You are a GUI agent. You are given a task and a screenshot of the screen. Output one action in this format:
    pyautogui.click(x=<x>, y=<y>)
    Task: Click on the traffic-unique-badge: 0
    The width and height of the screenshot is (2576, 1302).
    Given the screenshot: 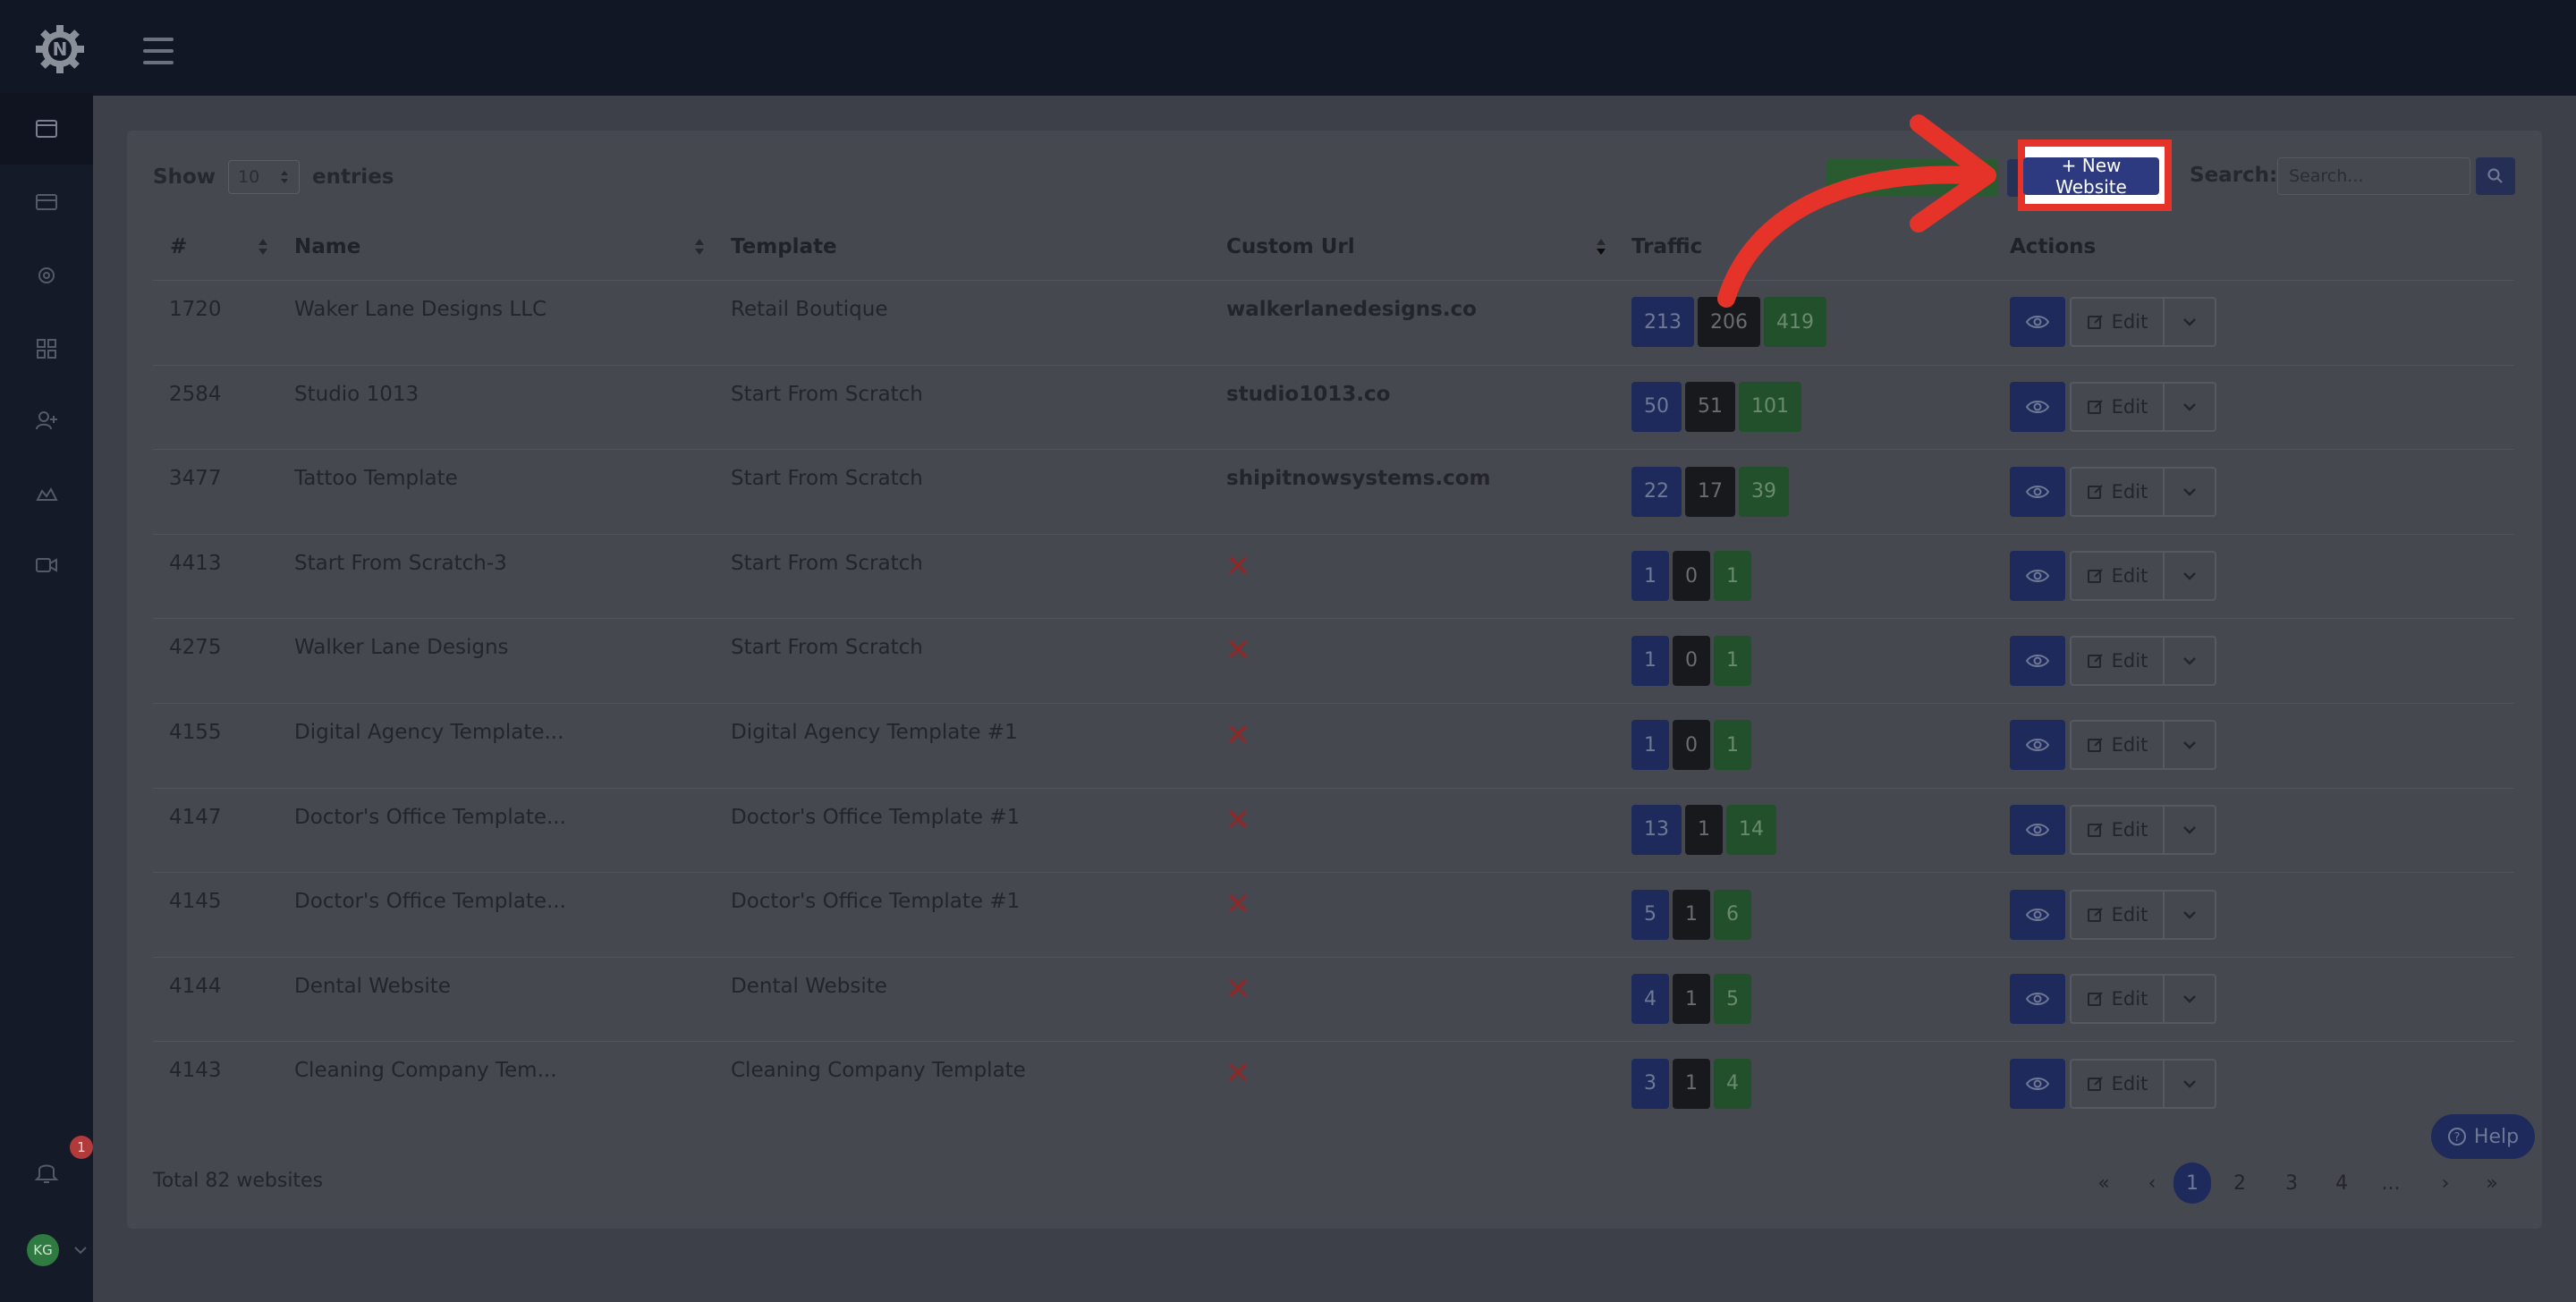 What is the action you would take?
    pyautogui.click(x=1691, y=576)
    